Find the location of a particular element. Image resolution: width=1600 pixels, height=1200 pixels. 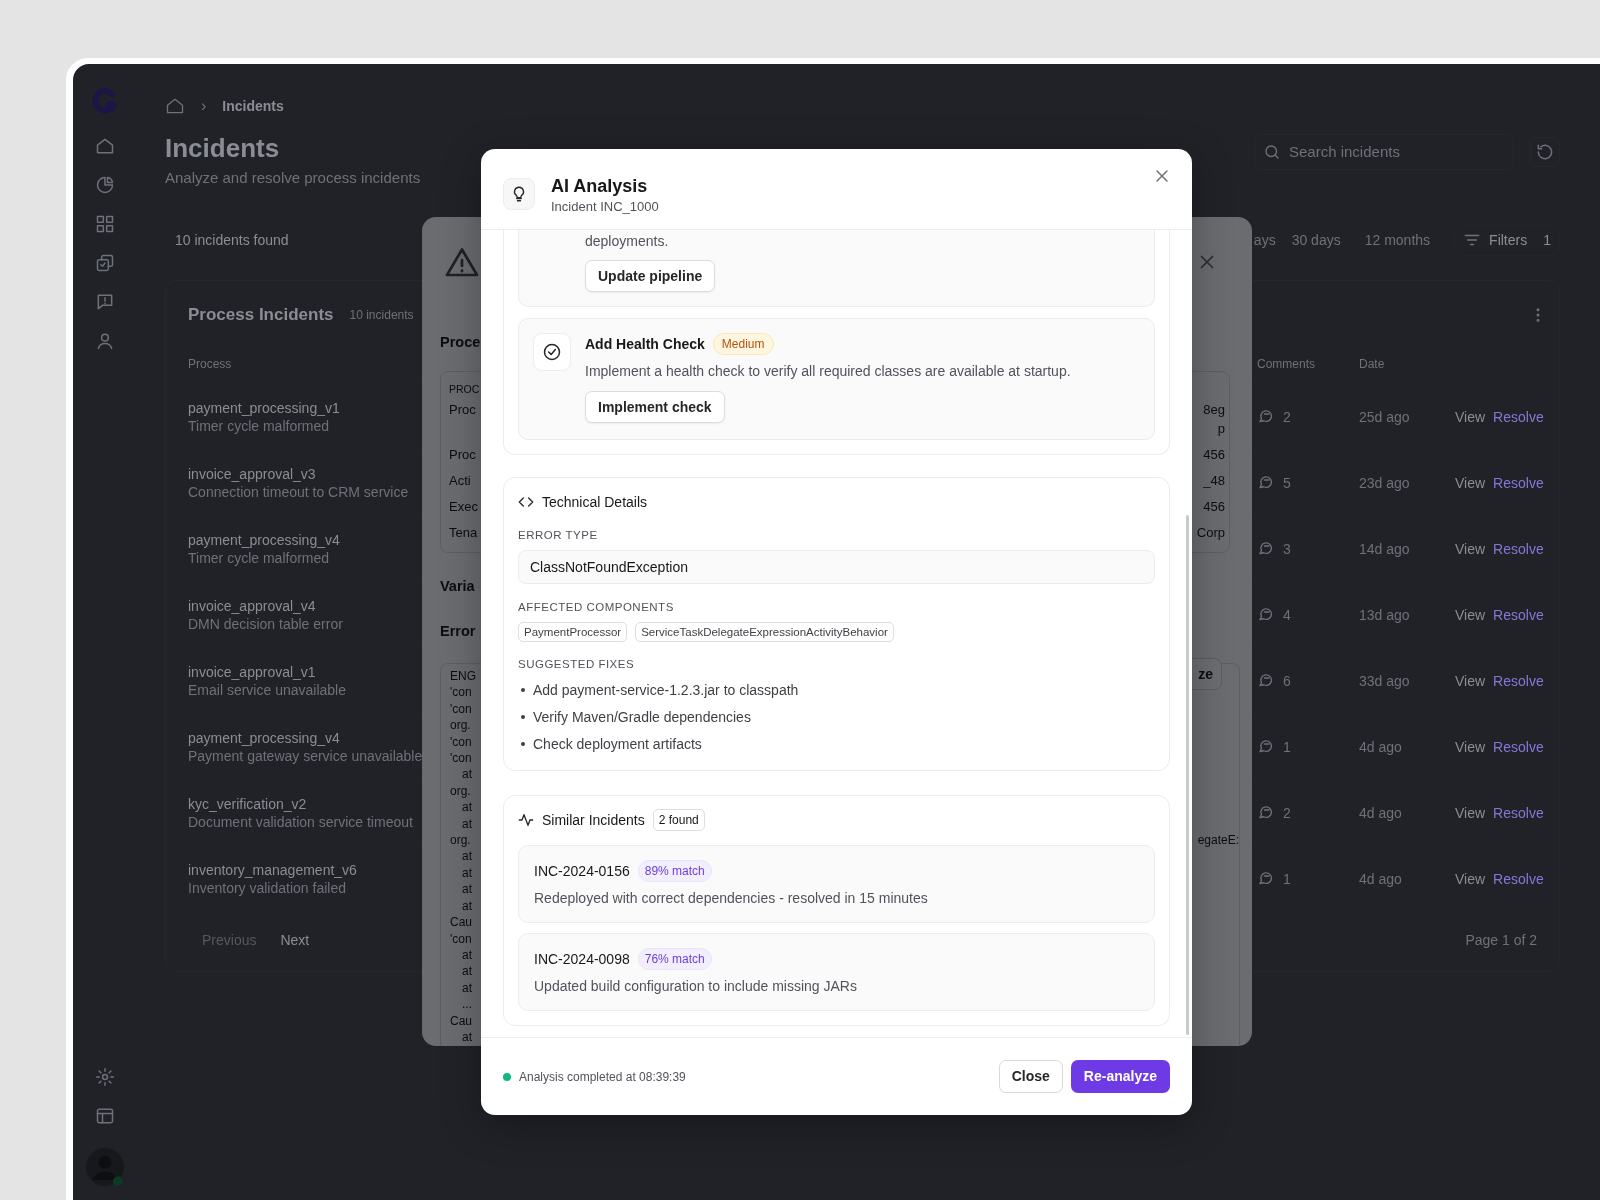

status-text: Analysis completed at 08:39:39 is located at coordinates (602, 1077).